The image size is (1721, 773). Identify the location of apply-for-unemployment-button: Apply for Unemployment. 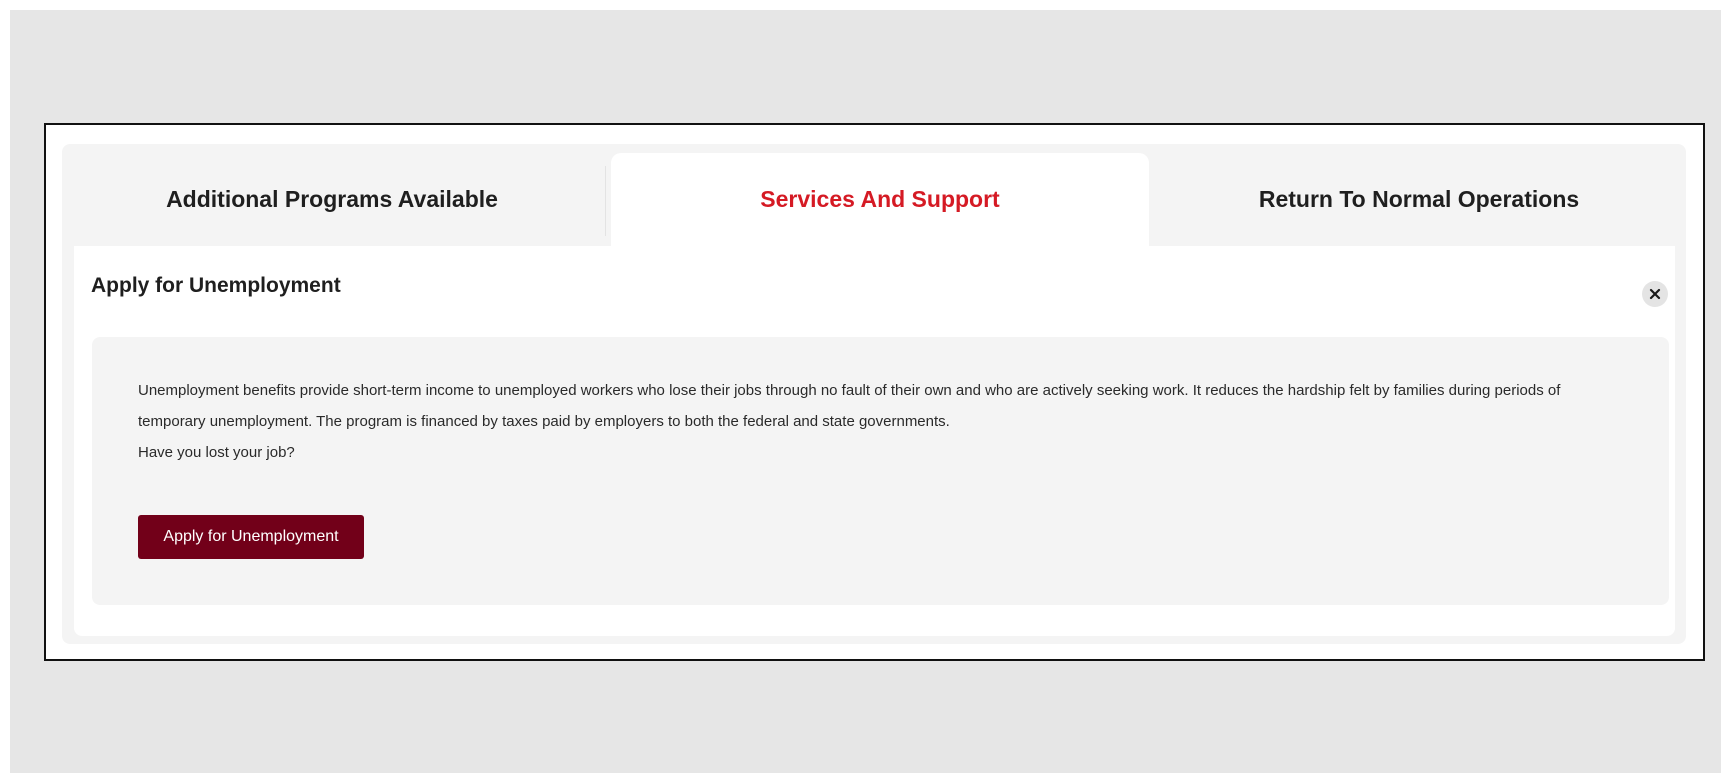
(251, 537).